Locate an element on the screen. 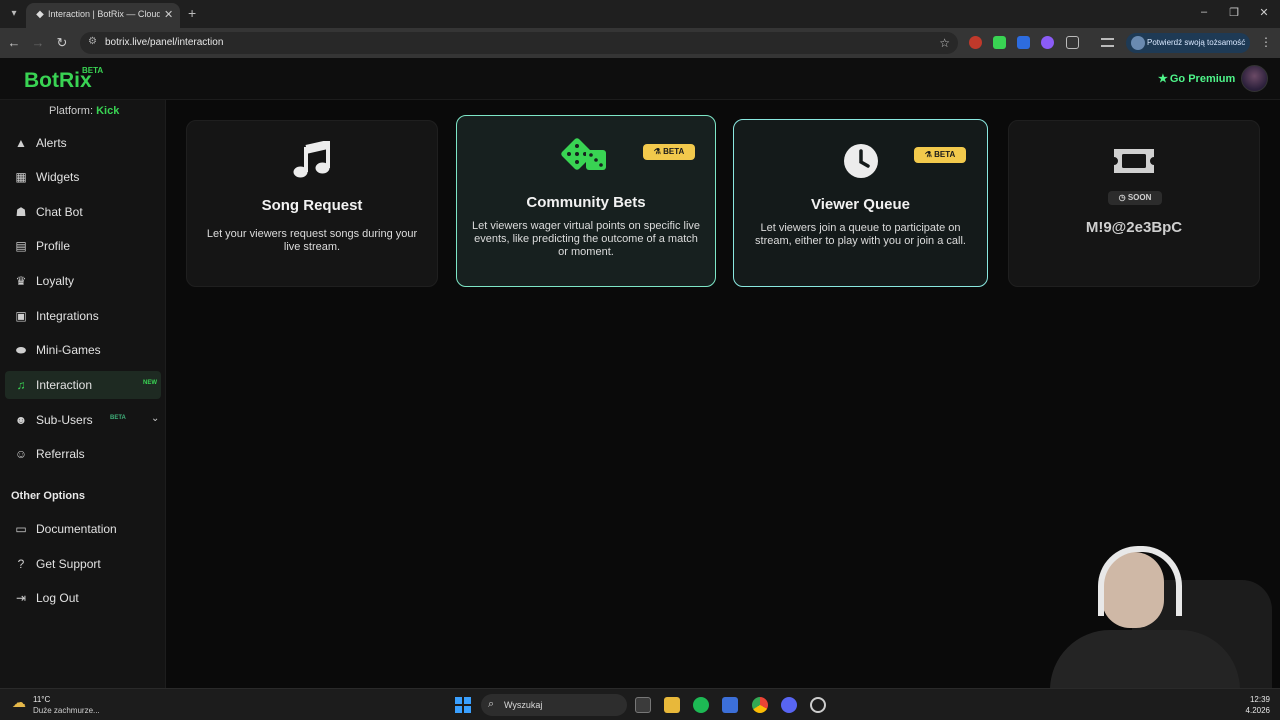  webcam-overlay is located at coordinates (1160, 614).